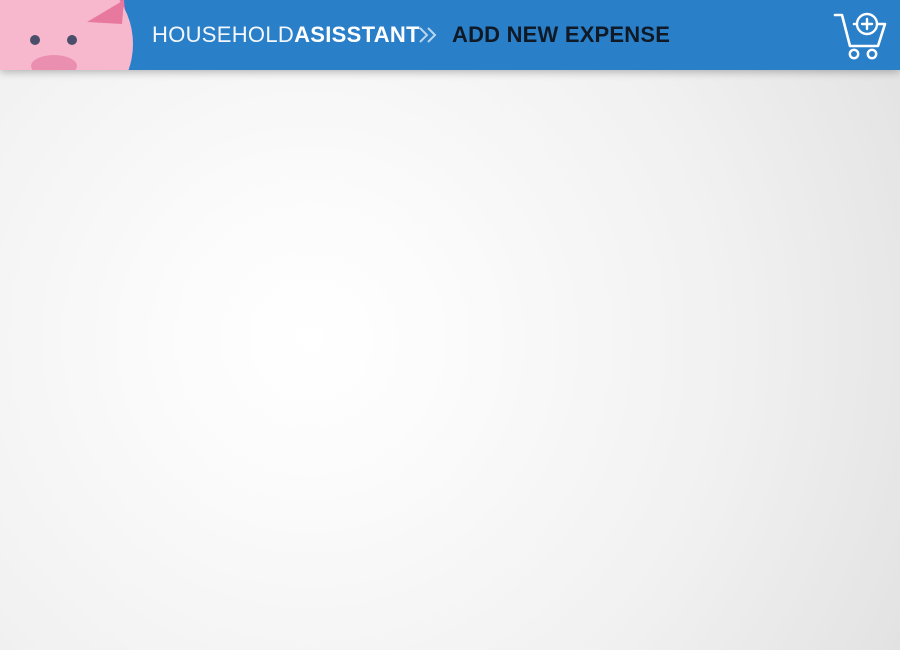 This screenshot has width=900, height=650. I want to click on brand-name-light: HOUSEHOLD, so click(223, 34).